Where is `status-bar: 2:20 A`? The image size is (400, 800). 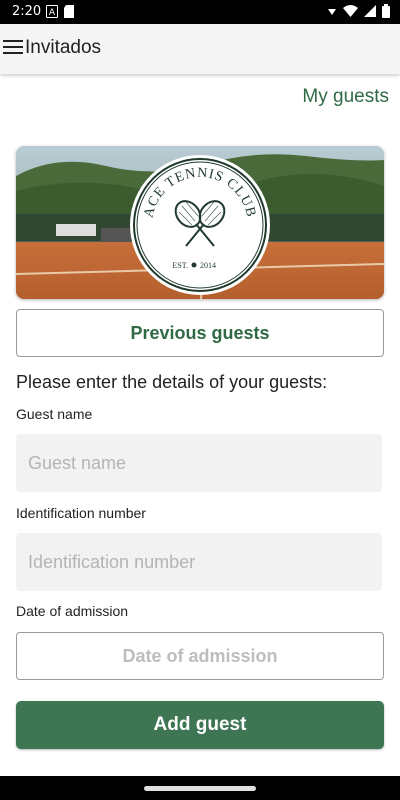 status-bar: 2:20 A is located at coordinates (200, 12).